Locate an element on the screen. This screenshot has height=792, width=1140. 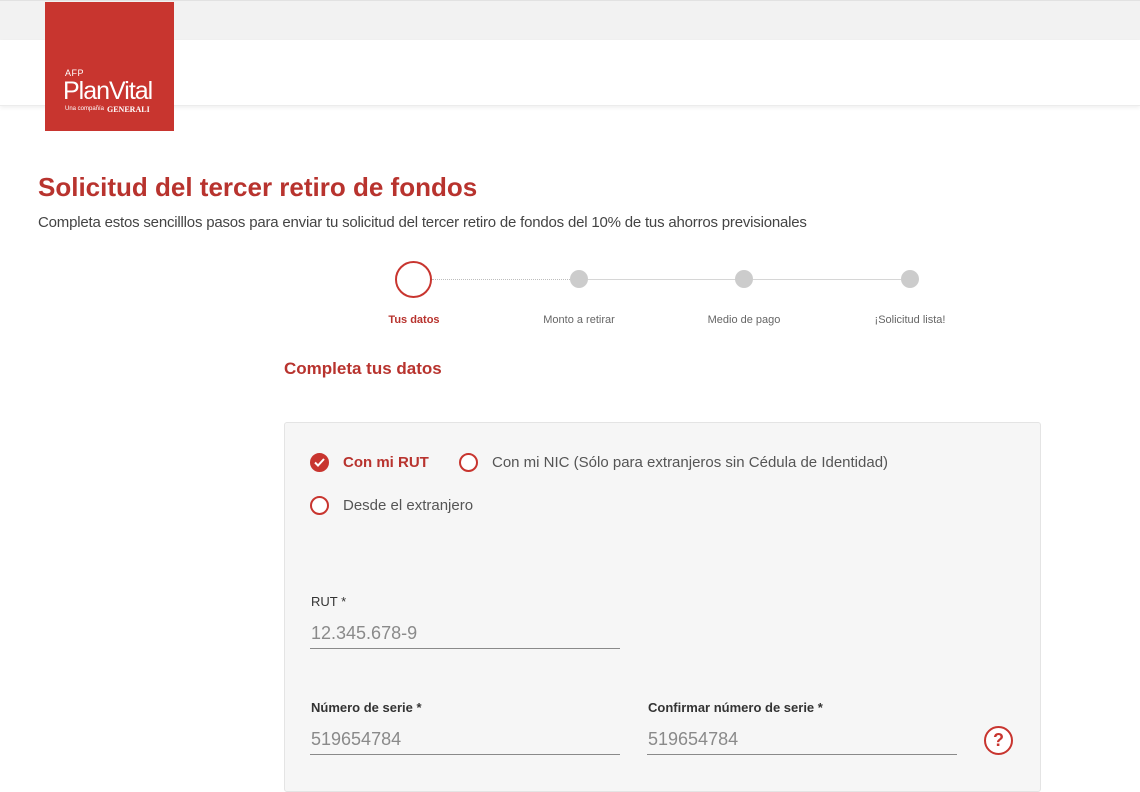
section-title: Completa tus datos is located at coordinates (363, 368).